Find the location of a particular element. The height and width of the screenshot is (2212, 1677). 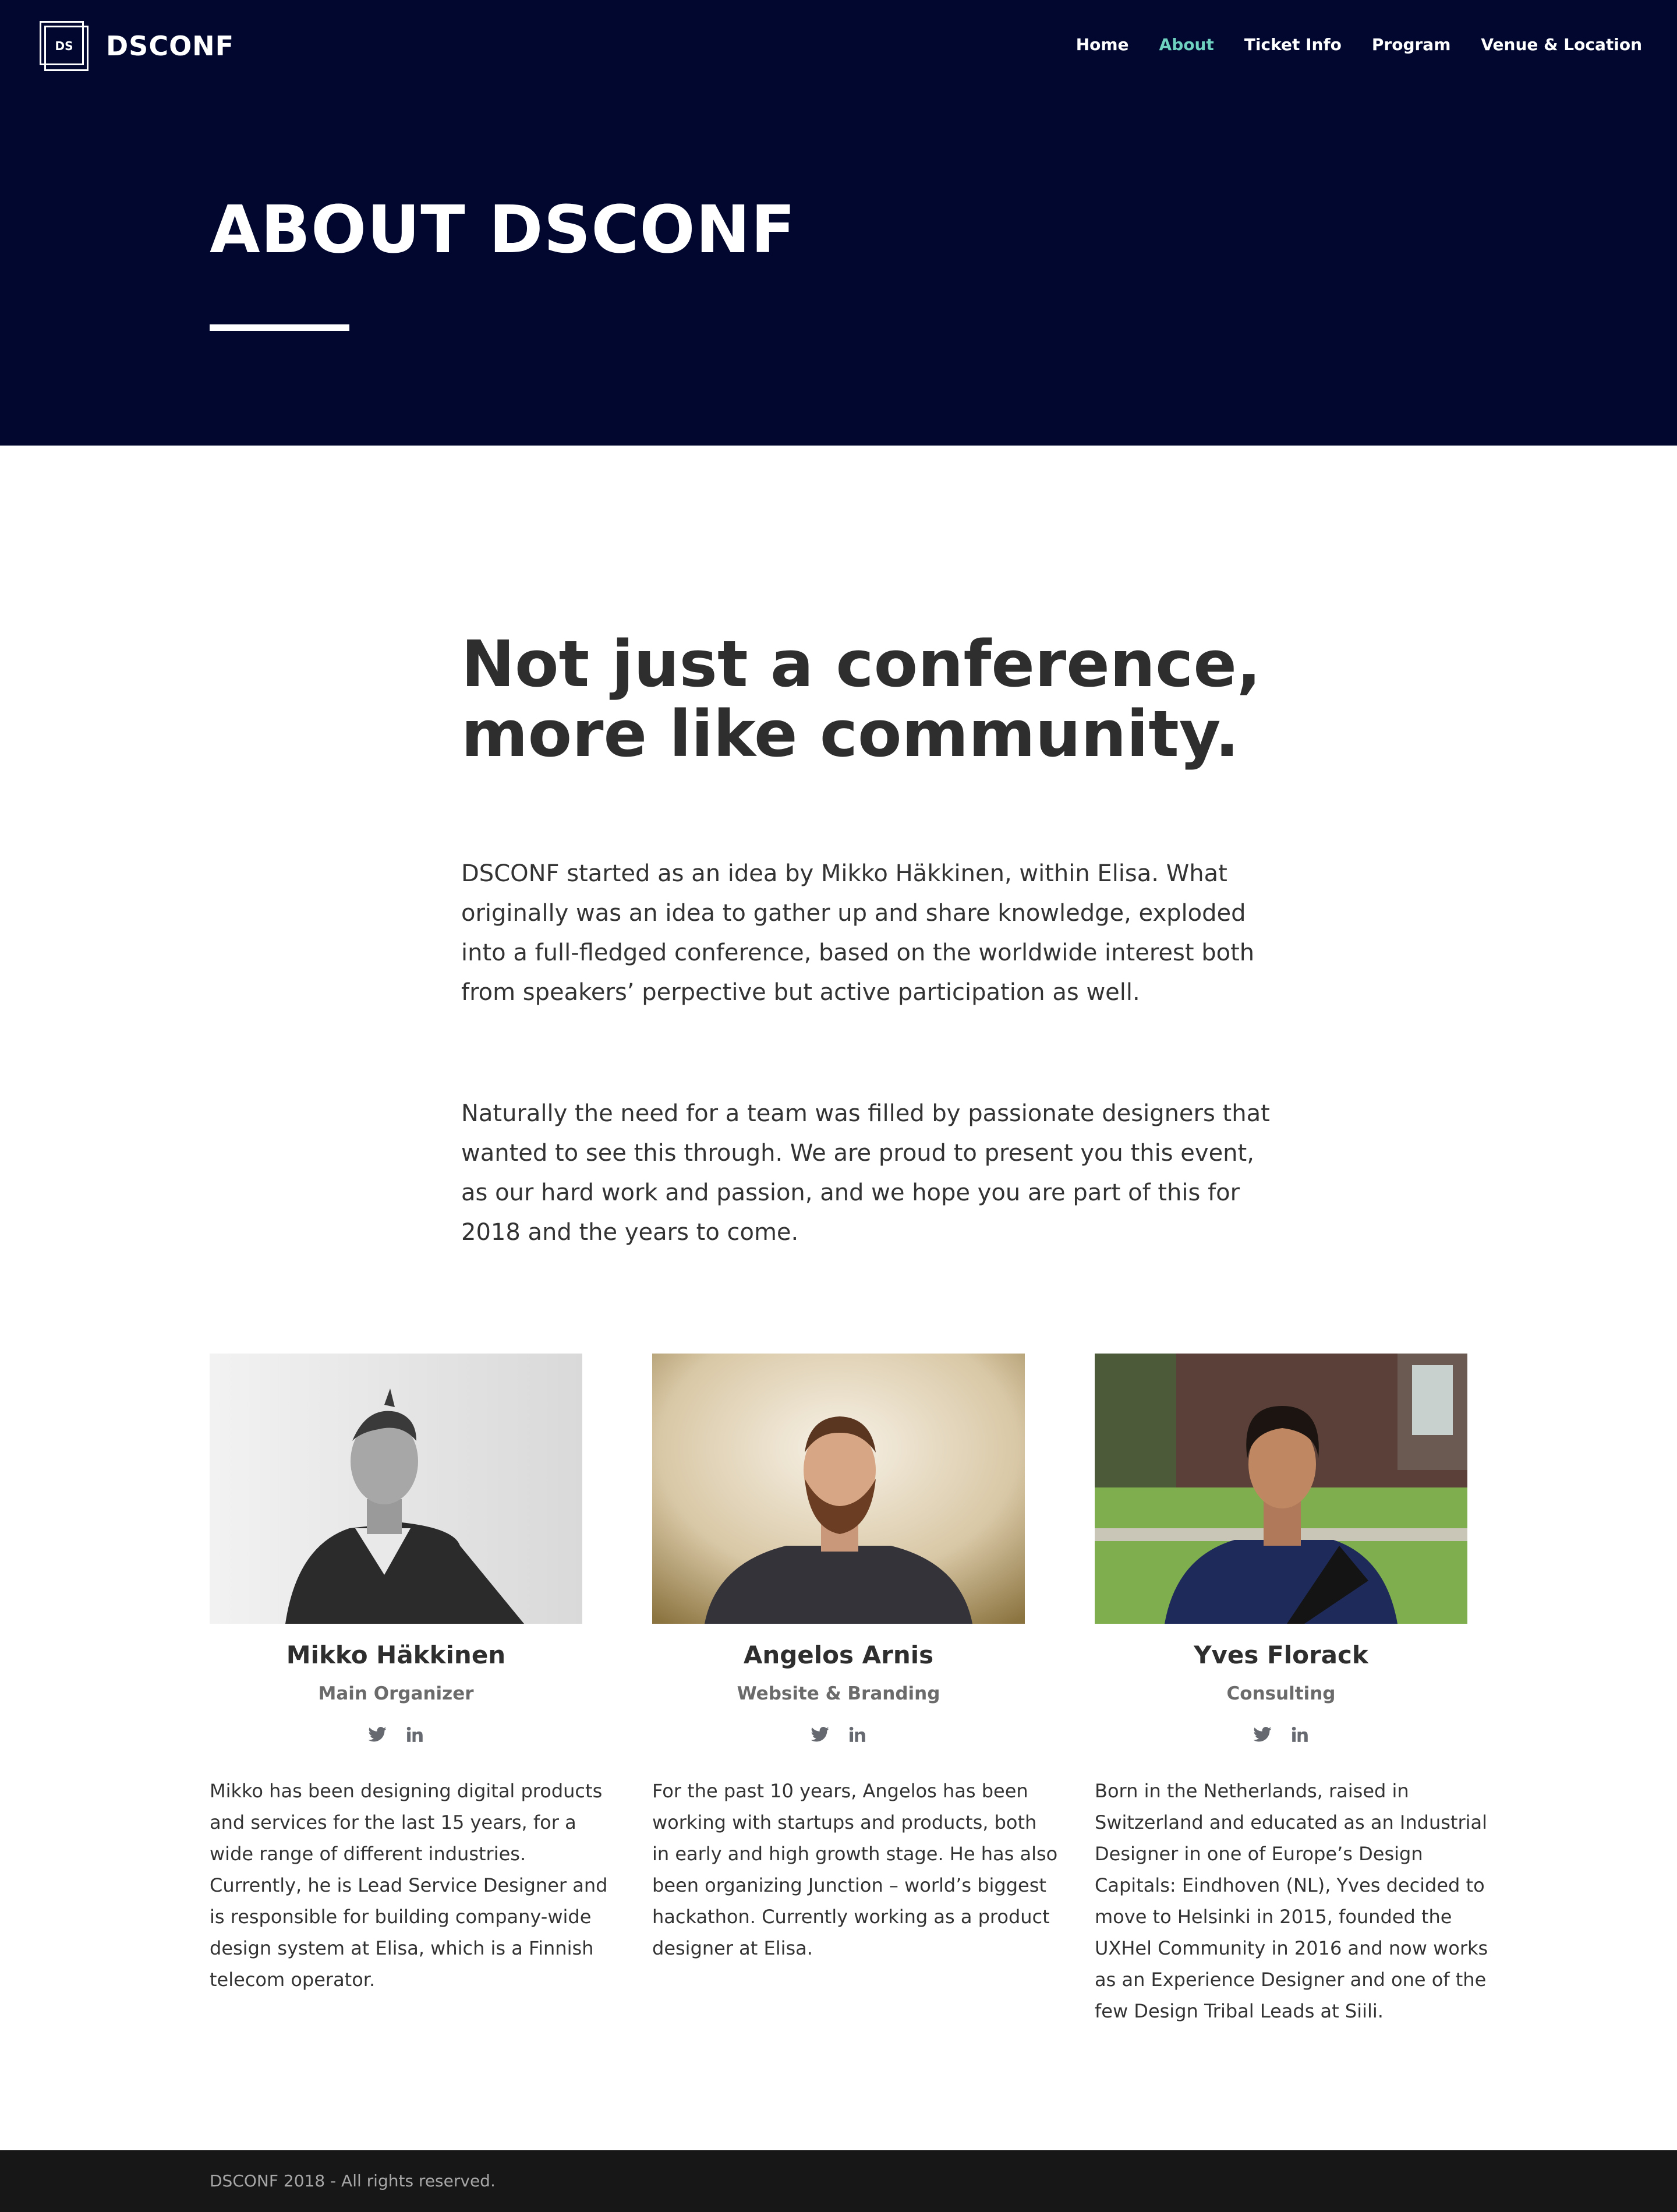

bio-line: move to Helsinki in 2015, founded the is located at coordinates (1273, 1917).